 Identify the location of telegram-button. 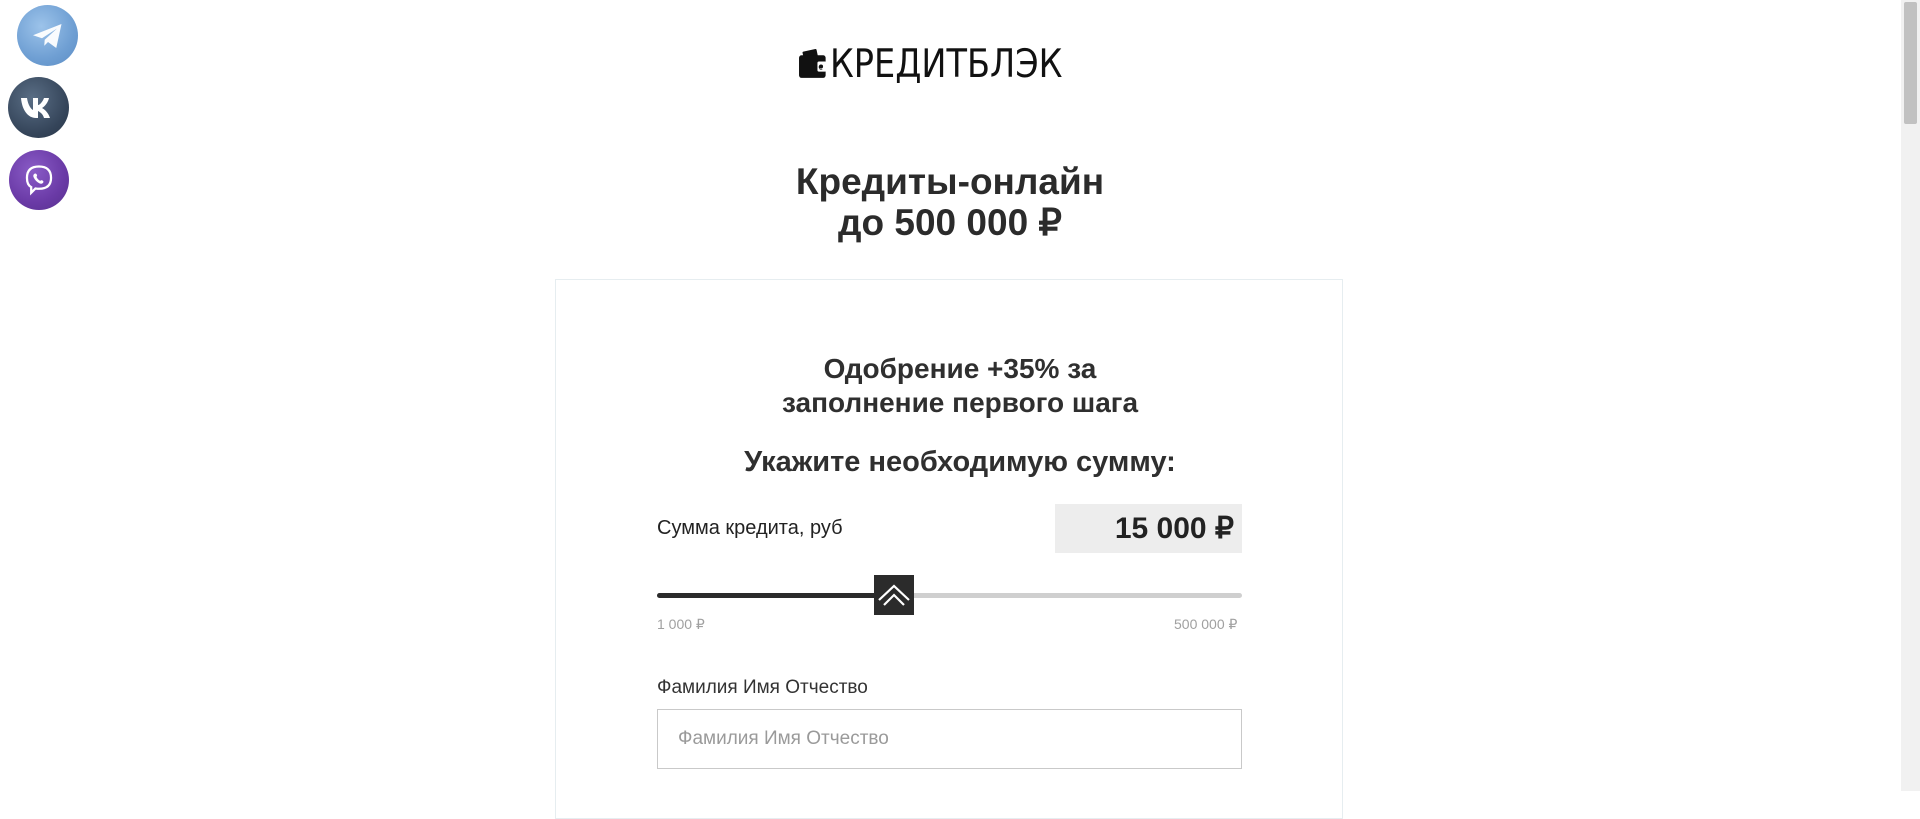
(47, 35).